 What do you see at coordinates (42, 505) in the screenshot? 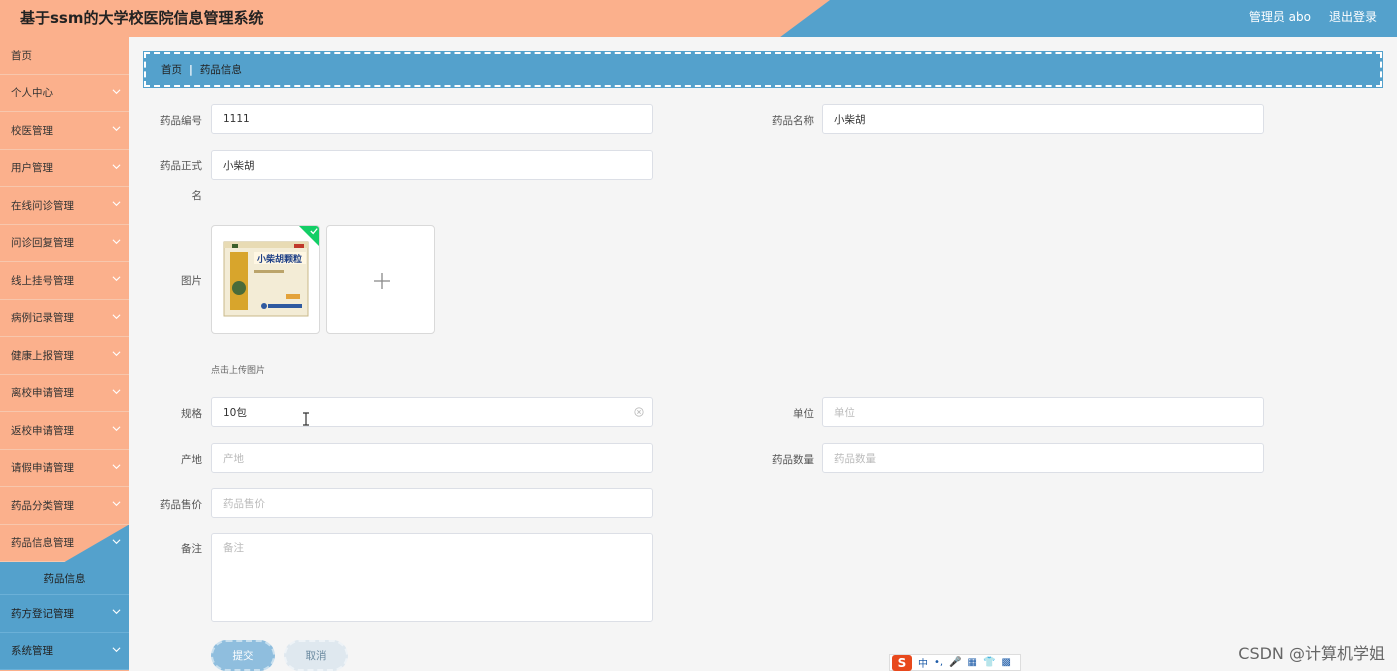
I see `sidebar-item-label: 药品分类管理` at bounding box center [42, 505].